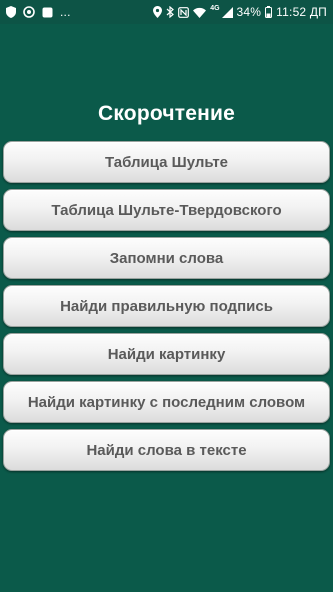  Describe the element at coordinates (29, 12) in the screenshot. I see `sync-icon` at that location.